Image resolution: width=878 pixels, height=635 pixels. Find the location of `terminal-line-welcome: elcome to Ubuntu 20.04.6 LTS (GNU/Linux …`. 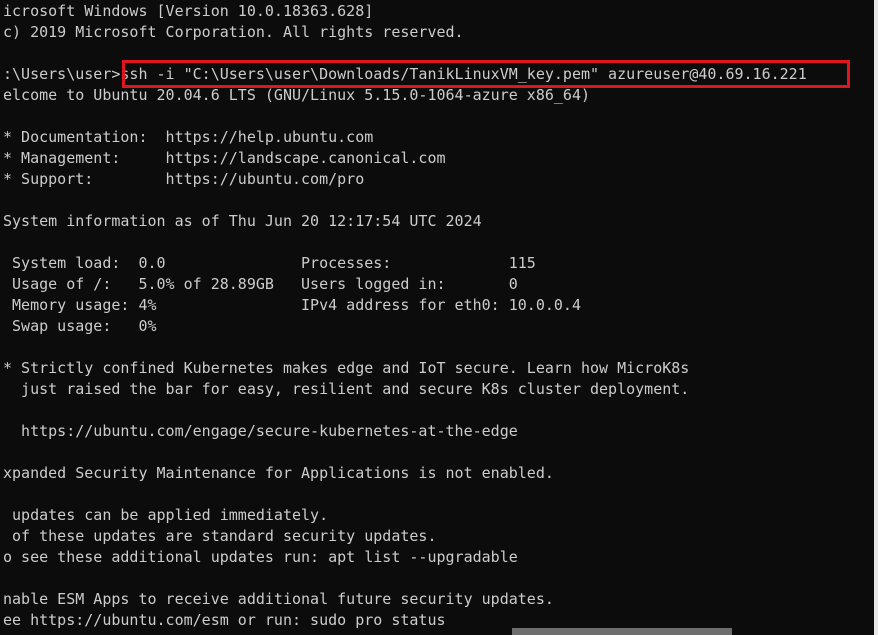

terminal-line-welcome: elcome to Ubuntu 20.04.6 LTS (GNU/Linux … is located at coordinates (296, 95).